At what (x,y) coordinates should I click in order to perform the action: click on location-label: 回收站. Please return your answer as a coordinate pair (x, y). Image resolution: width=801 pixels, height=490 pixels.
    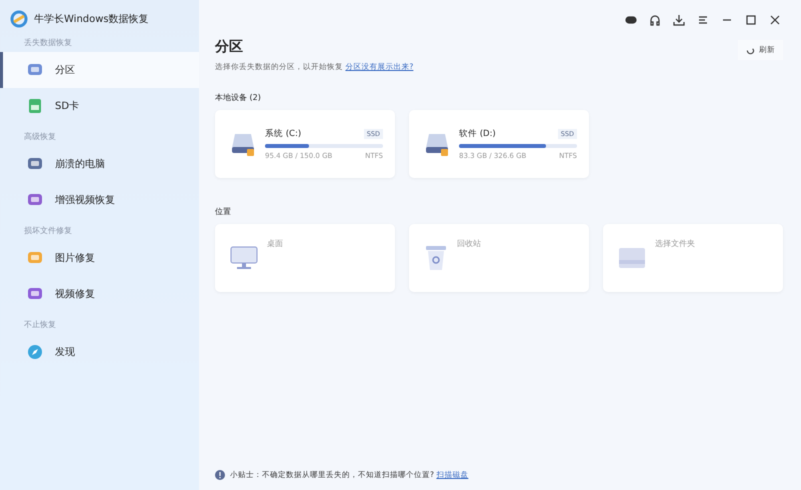
    Looking at the image, I should click on (469, 243).